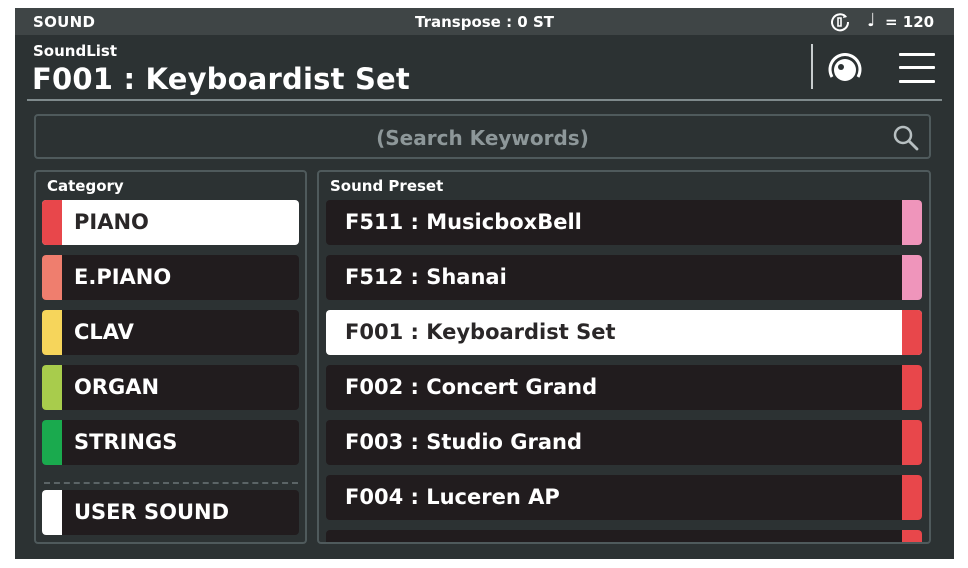  What do you see at coordinates (909, 22) in the screenshot?
I see `tempo-value: = 120` at bounding box center [909, 22].